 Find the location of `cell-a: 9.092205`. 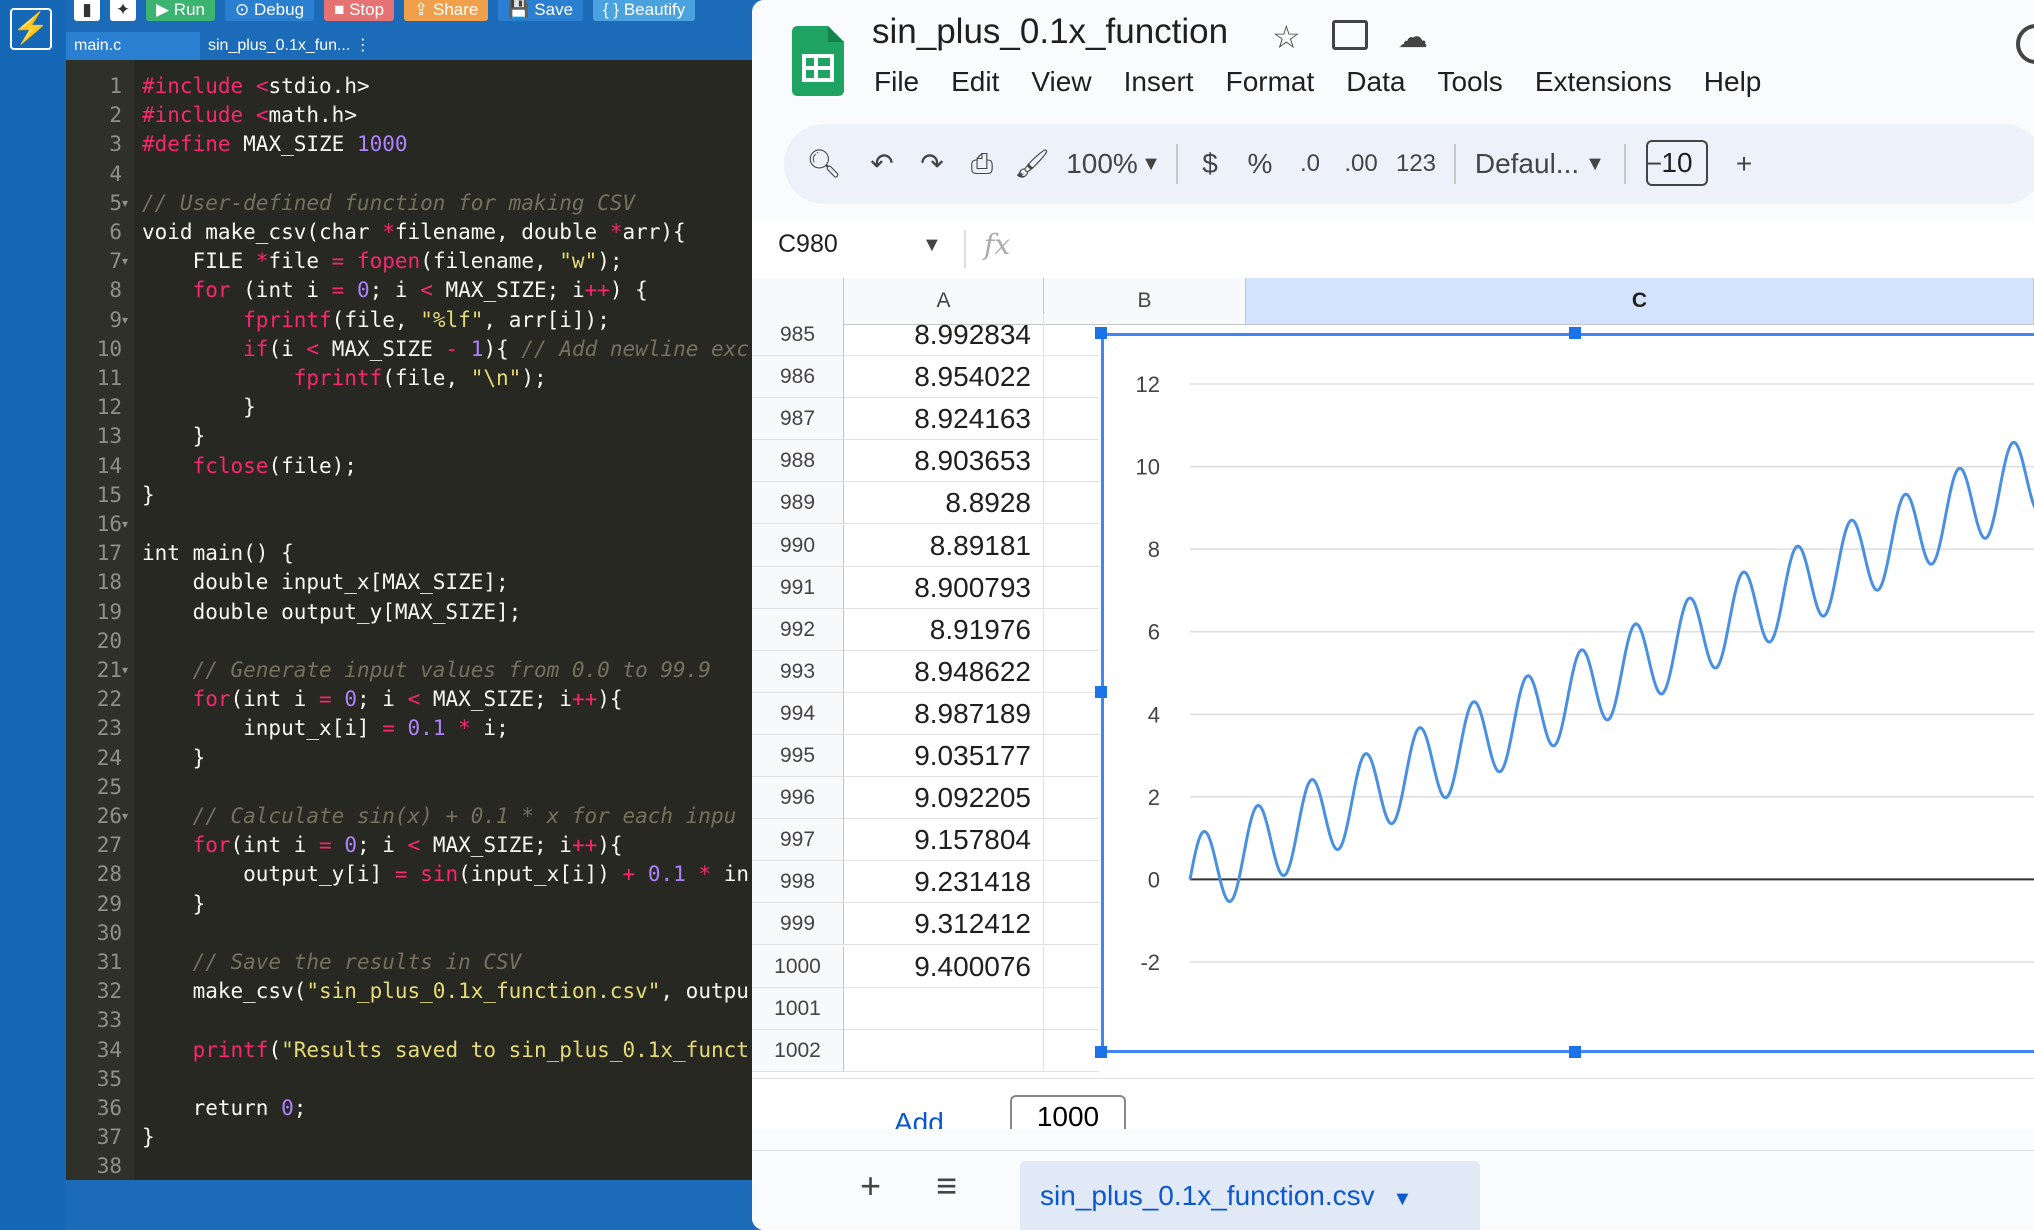

cell-a: 9.092205 is located at coordinates (944, 798).